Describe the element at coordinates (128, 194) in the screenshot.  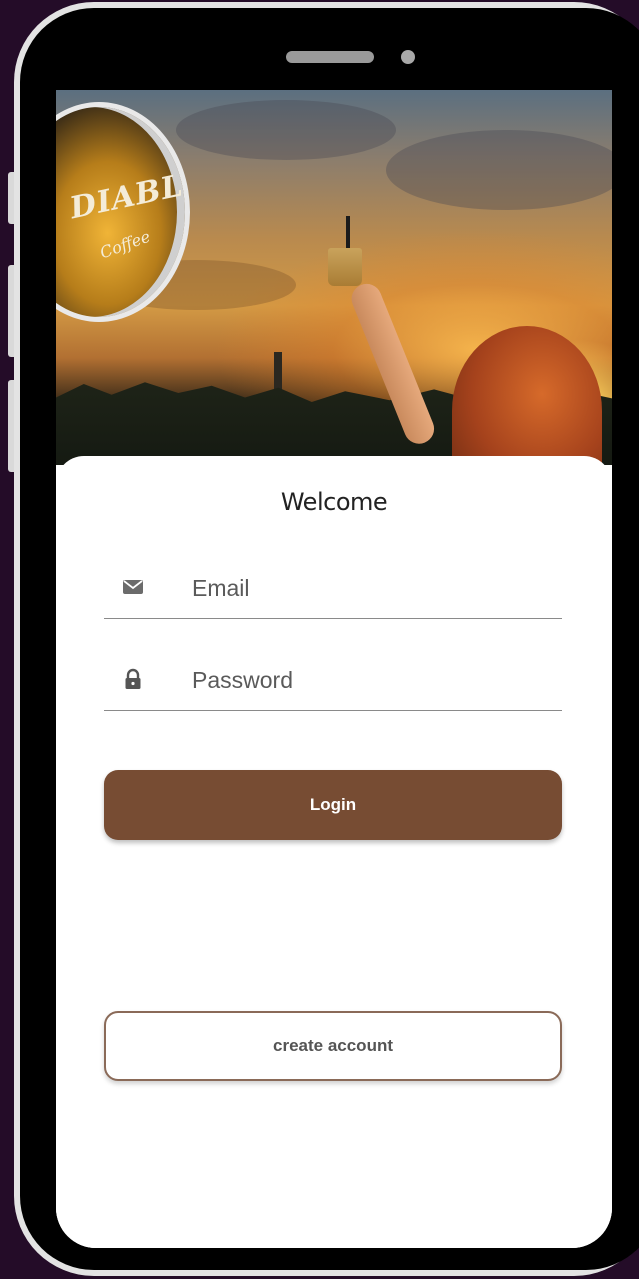
I see `brand-logo-text: DIABLO` at that location.